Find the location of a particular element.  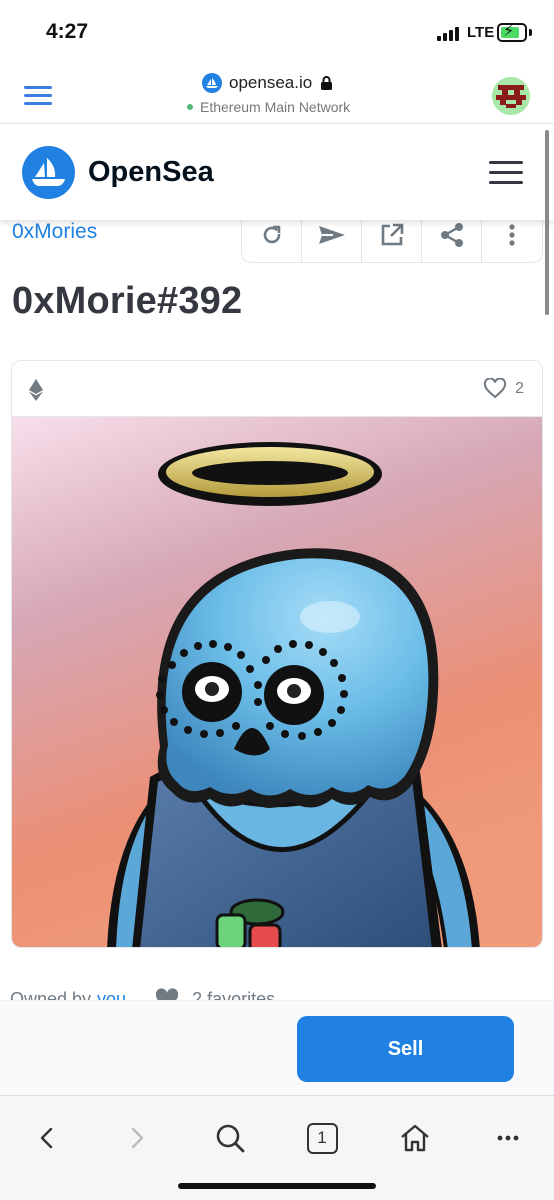

more-options-icon is located at coordinates (512, 234).